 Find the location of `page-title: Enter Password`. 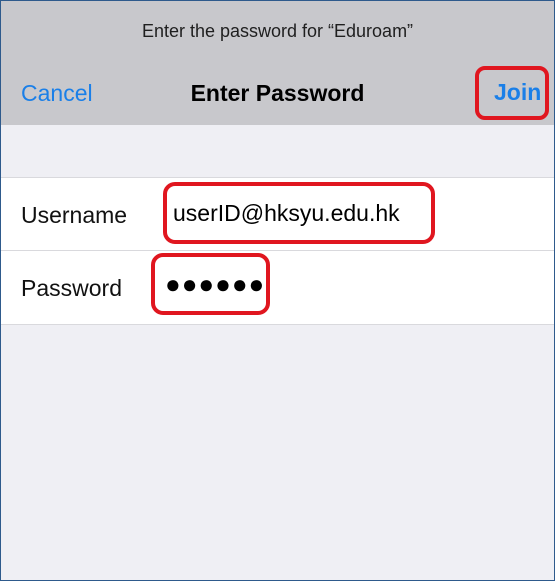

page-title: Enter Password is located at coordinates (277, 93).